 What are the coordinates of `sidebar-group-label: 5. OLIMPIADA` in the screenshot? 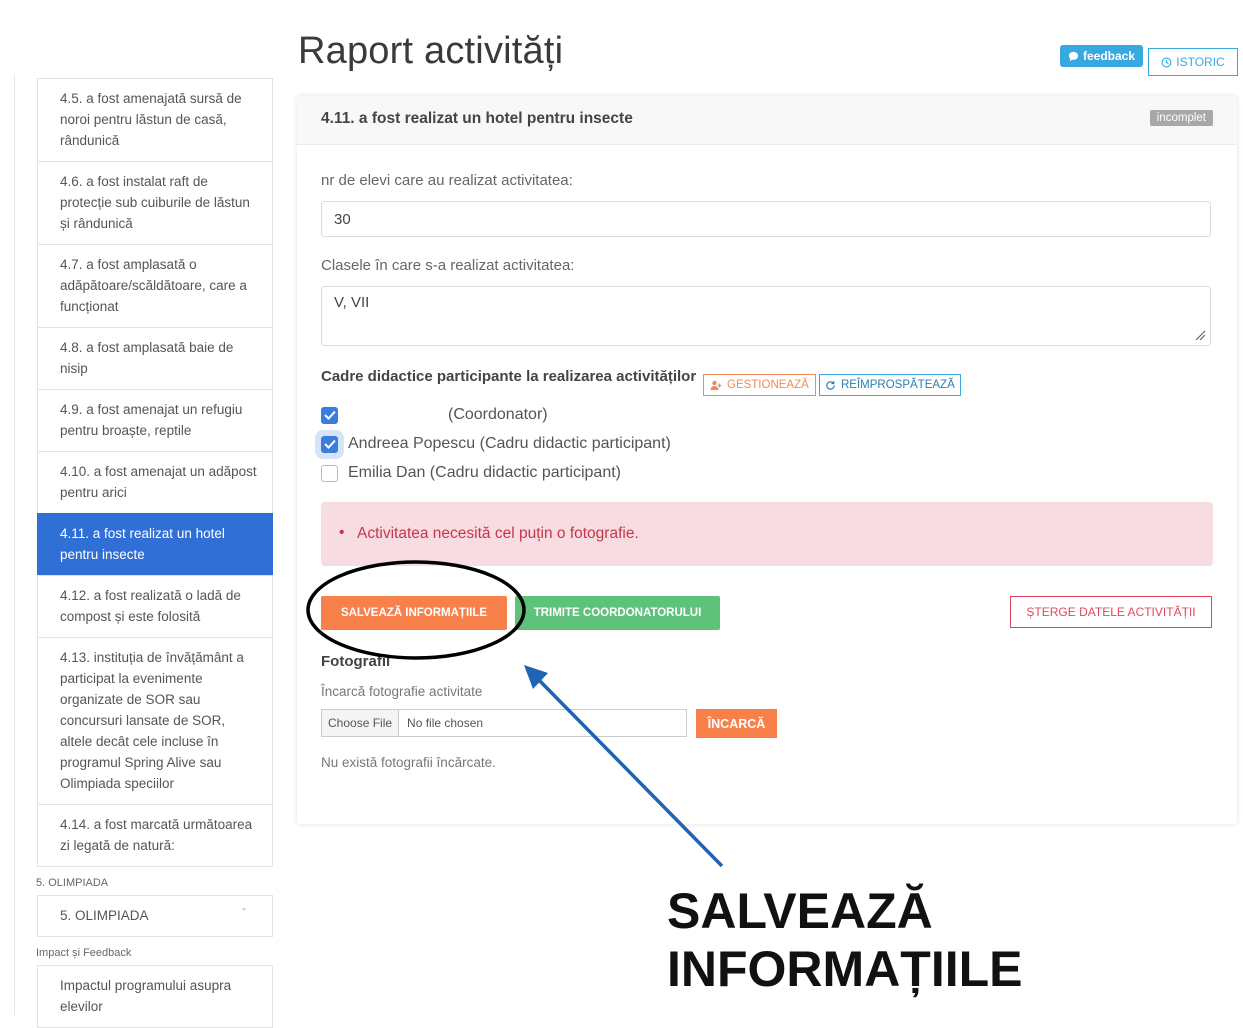 It's located at (72, 883).